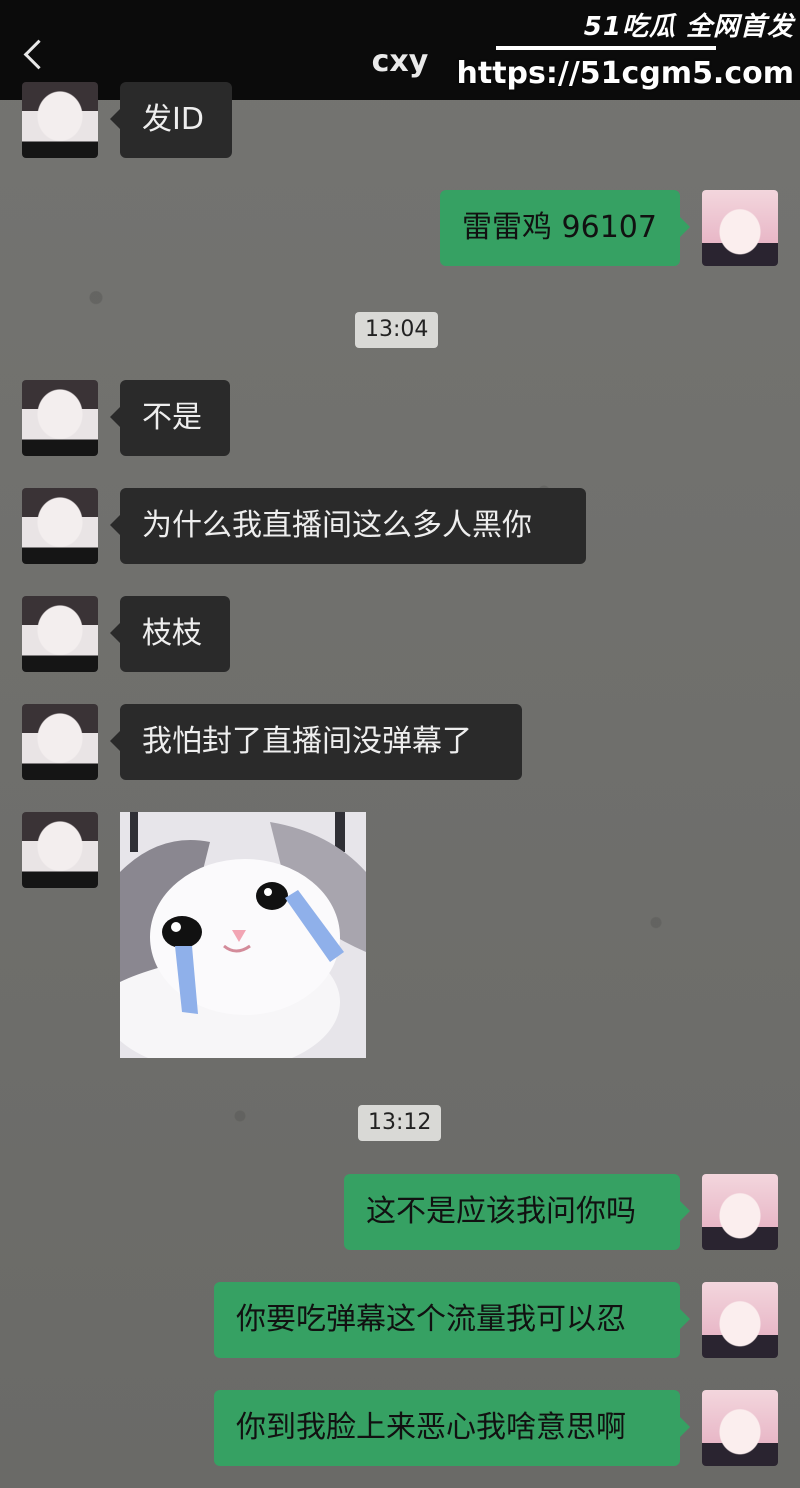 This screenshot has height=1488, width=800. I want to click on message-bubble-received: 我怕封了直播间没弹幕了, so click(316, 742).